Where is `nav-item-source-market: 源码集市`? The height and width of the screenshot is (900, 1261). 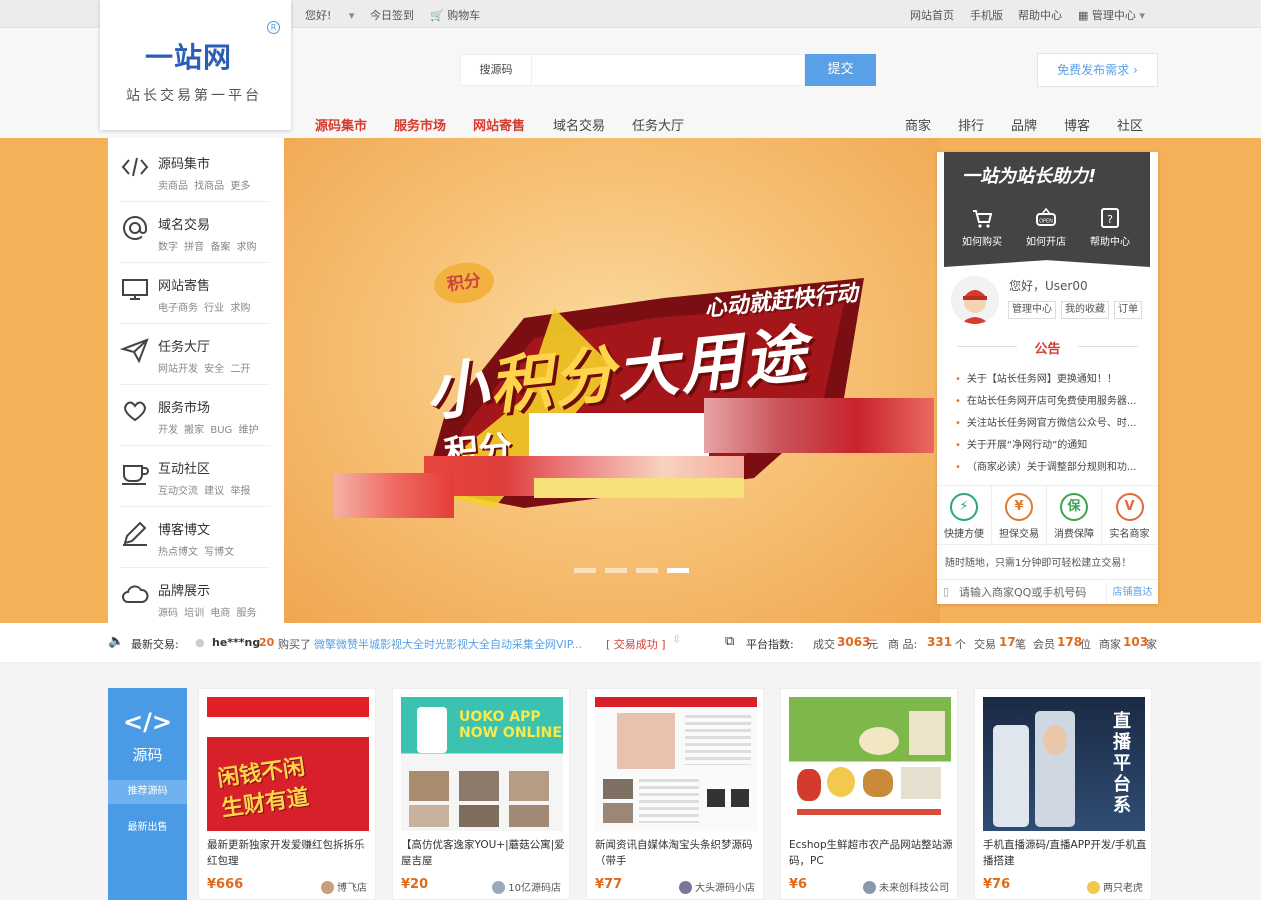
nav-item-source-market: 源码集市 is located at coordinates (341, 124).